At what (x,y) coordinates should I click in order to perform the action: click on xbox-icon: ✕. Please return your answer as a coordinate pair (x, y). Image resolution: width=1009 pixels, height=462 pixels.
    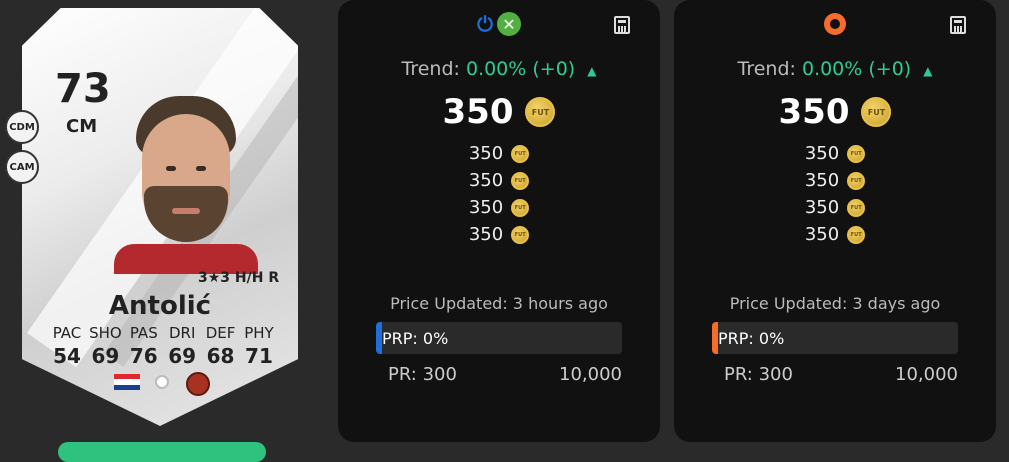
    Looking at the image, I should click on (508, 24).